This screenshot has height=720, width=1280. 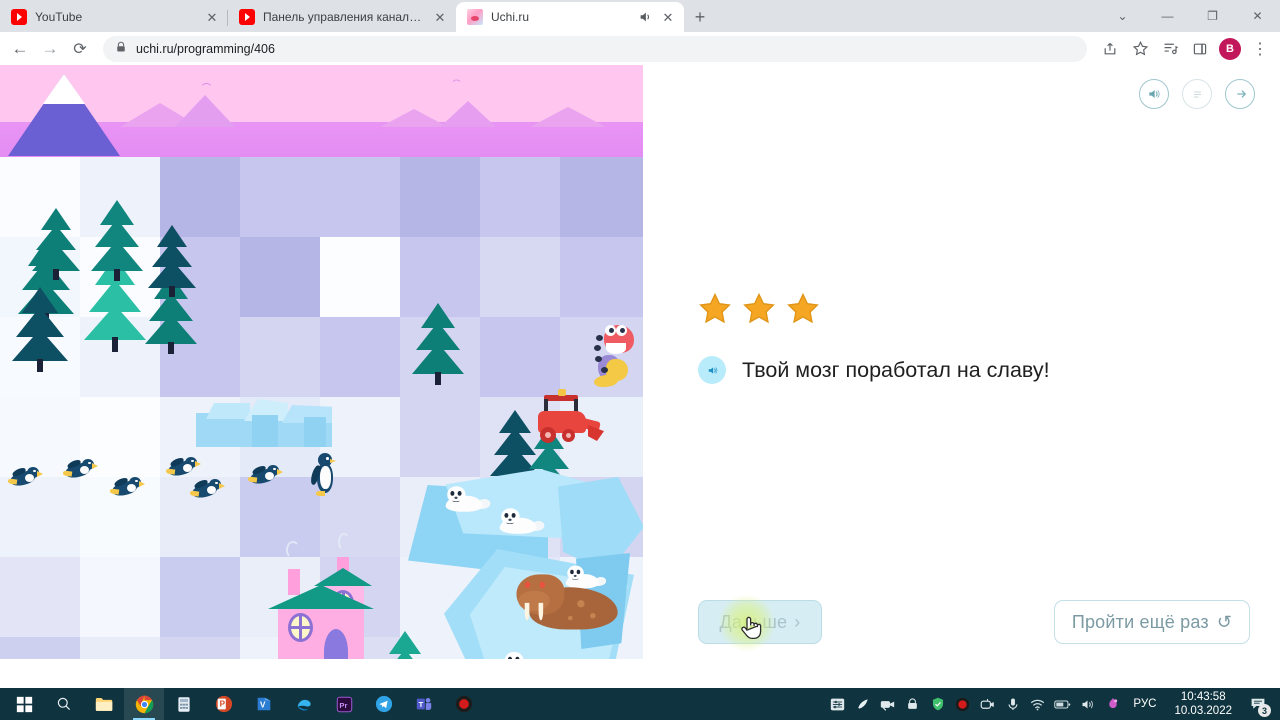 What do you see at coordinates (862, 704) in the screenshot?
I see `pen-icon` at bounding box center [862, 704].